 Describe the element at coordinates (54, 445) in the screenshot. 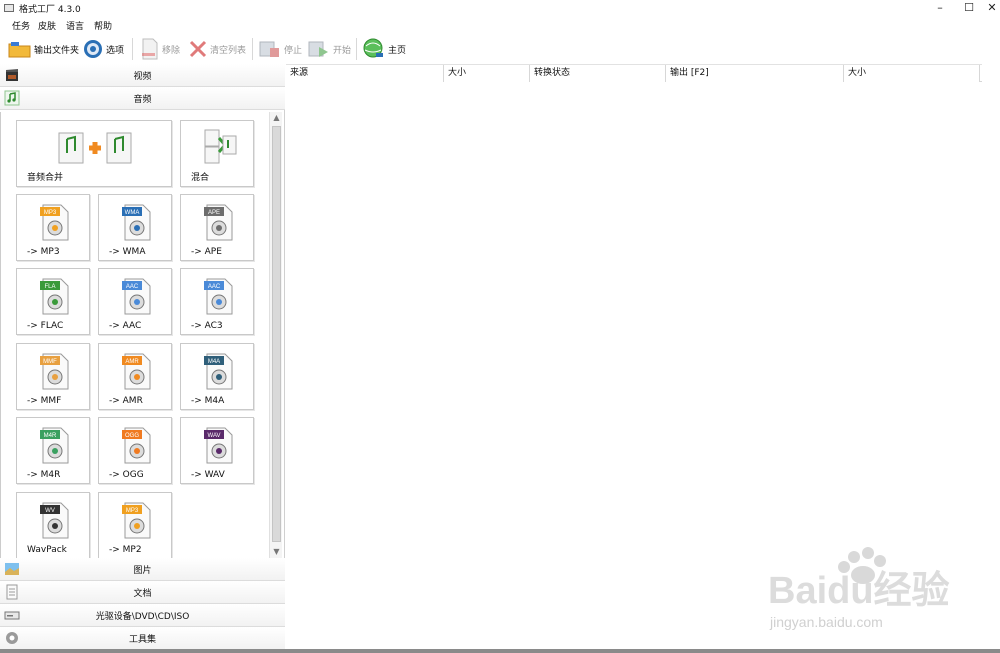

I see `audio-format-file-icon: M4R` at that location.